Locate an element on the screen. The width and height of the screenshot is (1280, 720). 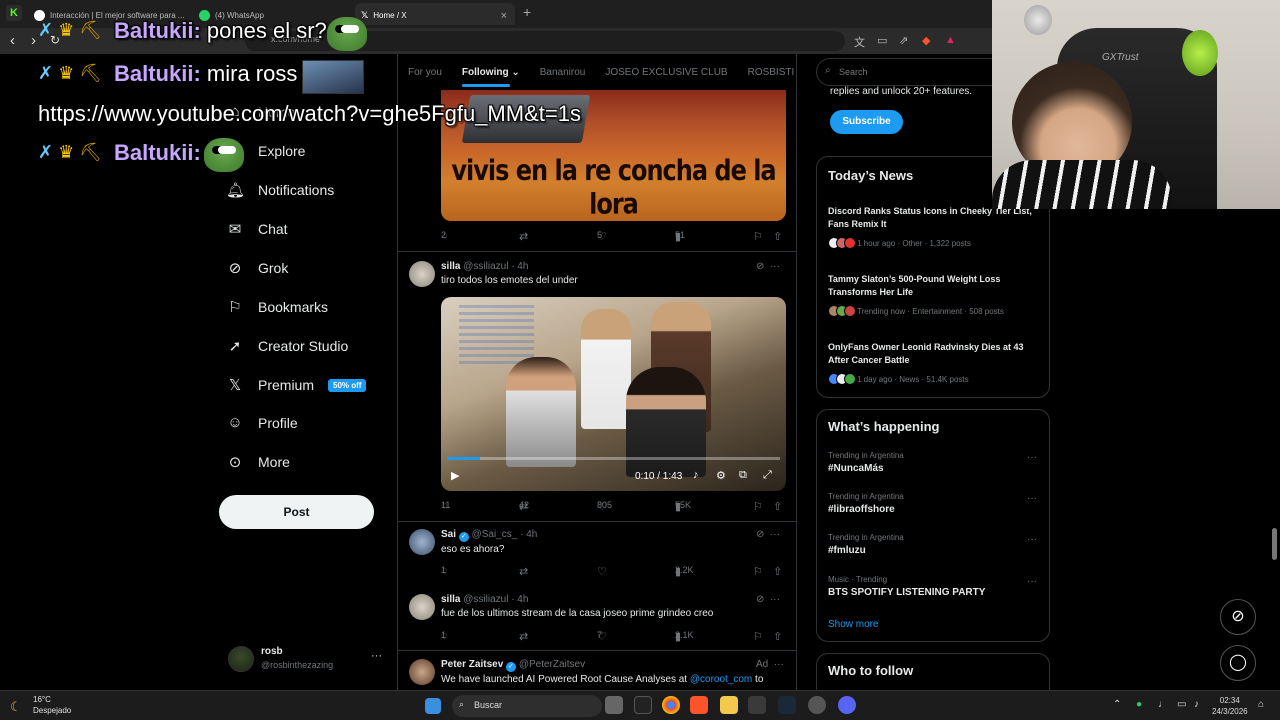
network-icon: ▭ is located at coordinates (1181, 704).